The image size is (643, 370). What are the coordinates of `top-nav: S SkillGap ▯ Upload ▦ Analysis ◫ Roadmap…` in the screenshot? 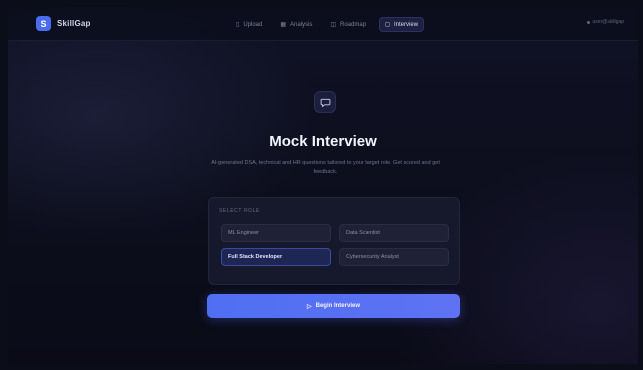 It's located at (323, 24).